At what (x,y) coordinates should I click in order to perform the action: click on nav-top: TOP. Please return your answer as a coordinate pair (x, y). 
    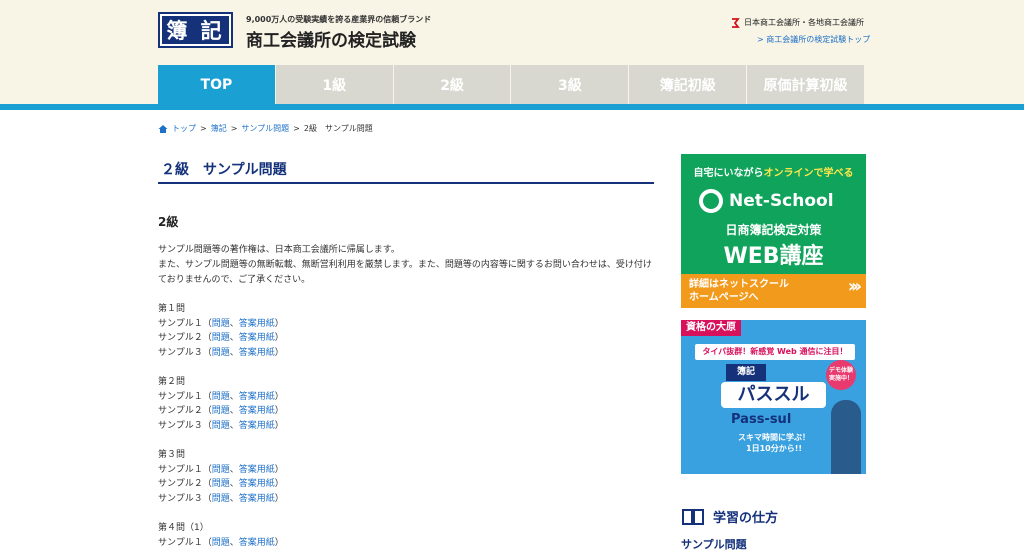
    Looking at the image, I should click on (216, 84).